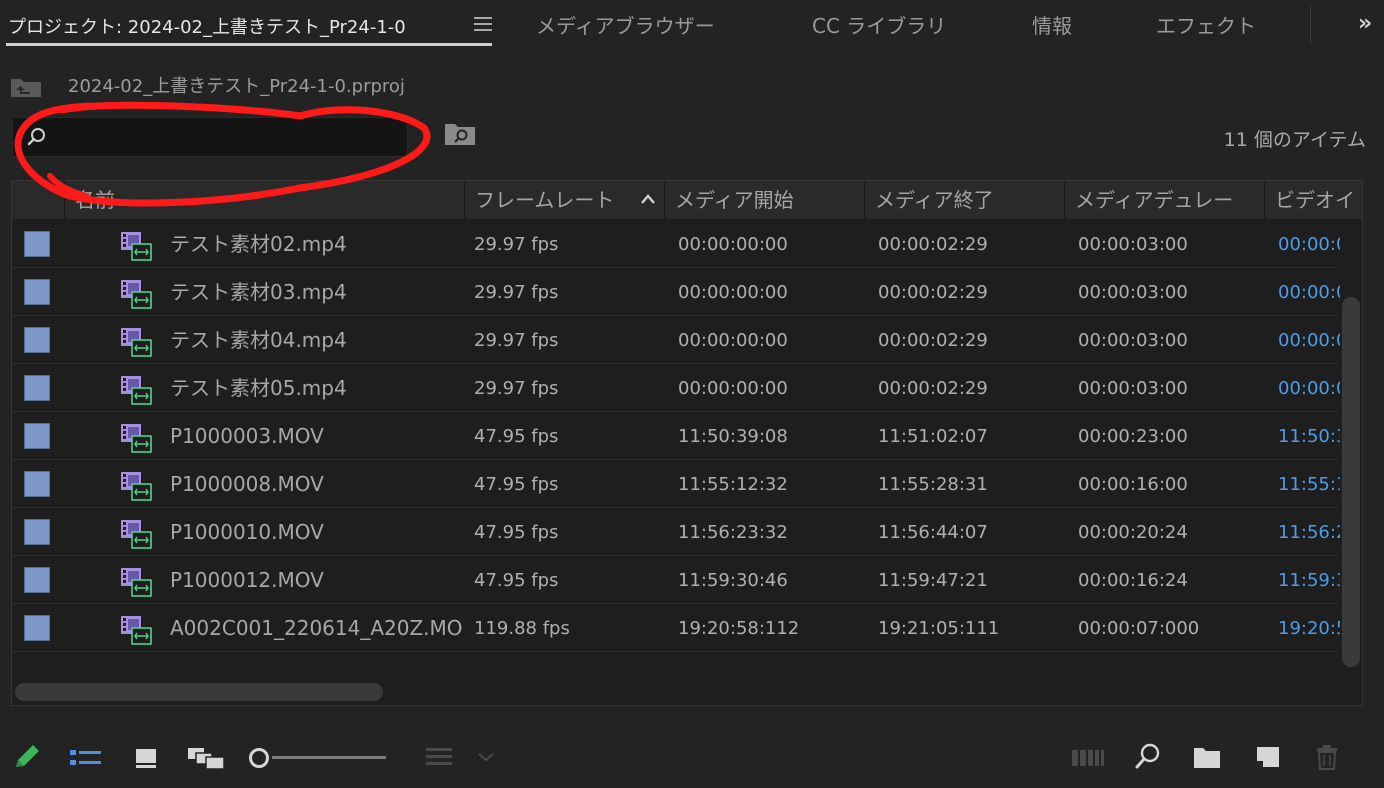 The height and width of the screenshot is (788, 1384). Describe the element at coordinates (147, 757) in the screenshot. I see `icon-view-icon` at that location.